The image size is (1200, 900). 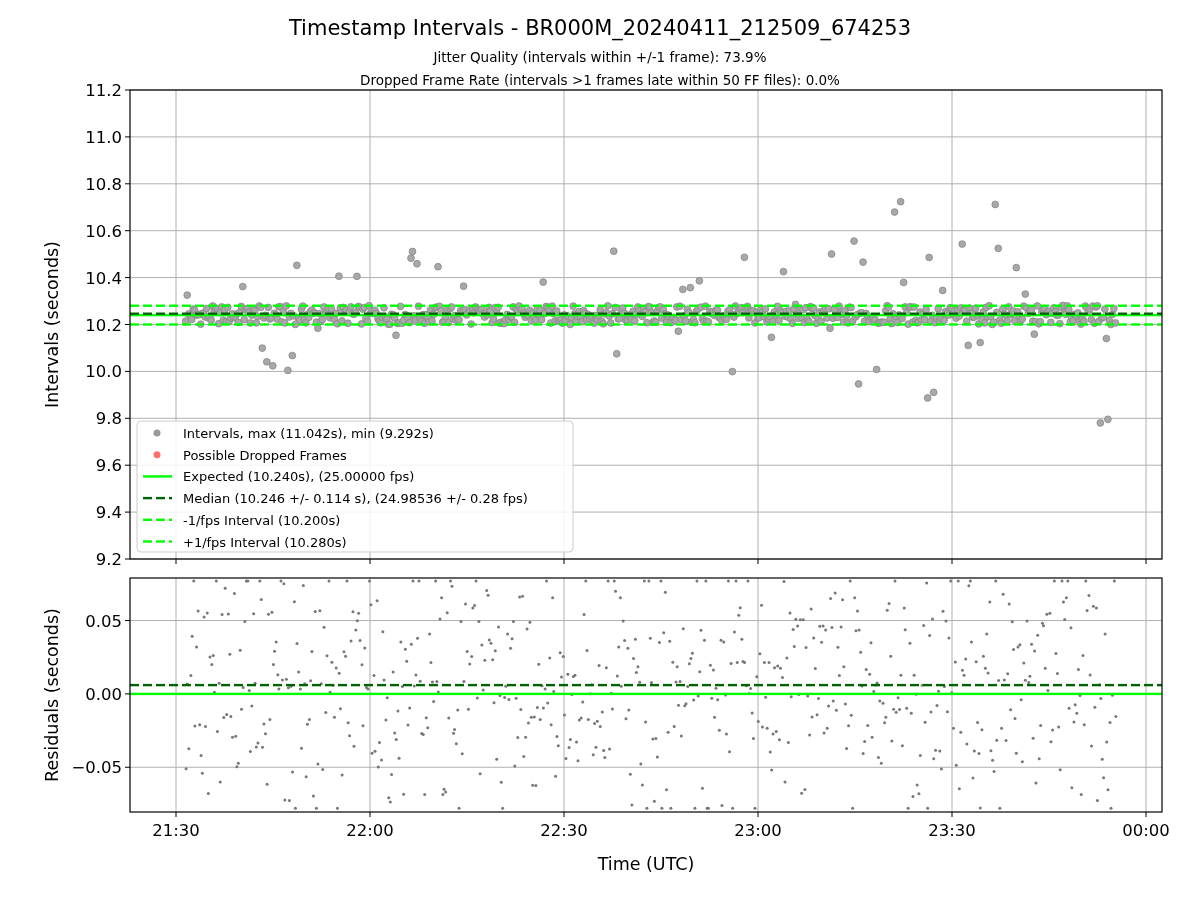 What do you see at coordinates (108, 466) in the screenshot?
I see `y-tick-label: 9.6` at bounding box center [108, 466].